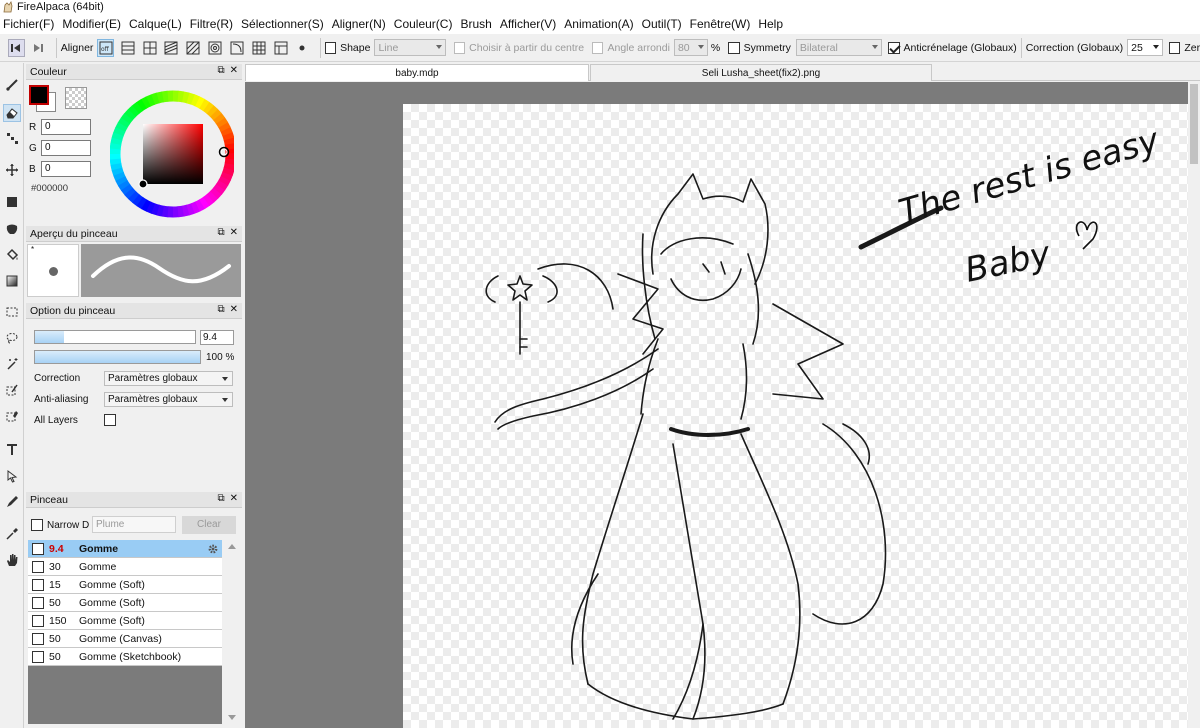  What do you see at coordinates (258, 48) in the screenshot?
I see `snap-grid-button` at bounding box center [258, 48].